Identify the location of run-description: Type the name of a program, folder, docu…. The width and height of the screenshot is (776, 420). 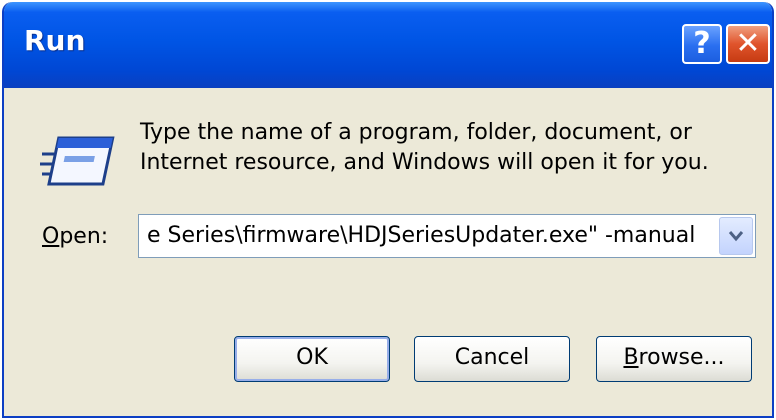
(440, 148).